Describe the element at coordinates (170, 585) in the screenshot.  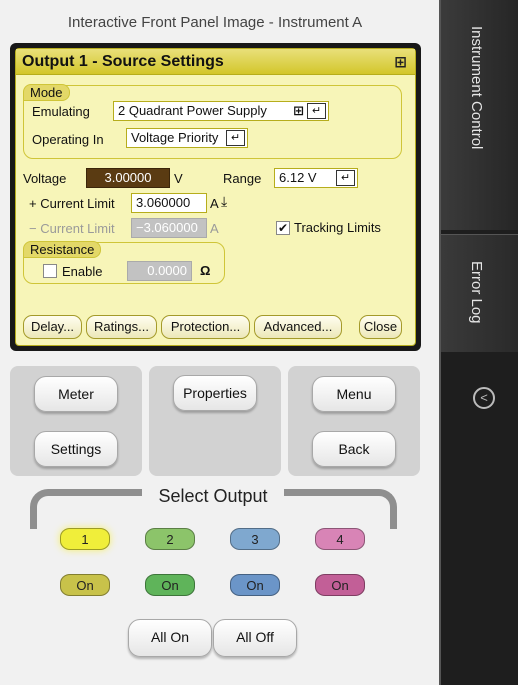
I see `output-2-on-button: On` at that location.